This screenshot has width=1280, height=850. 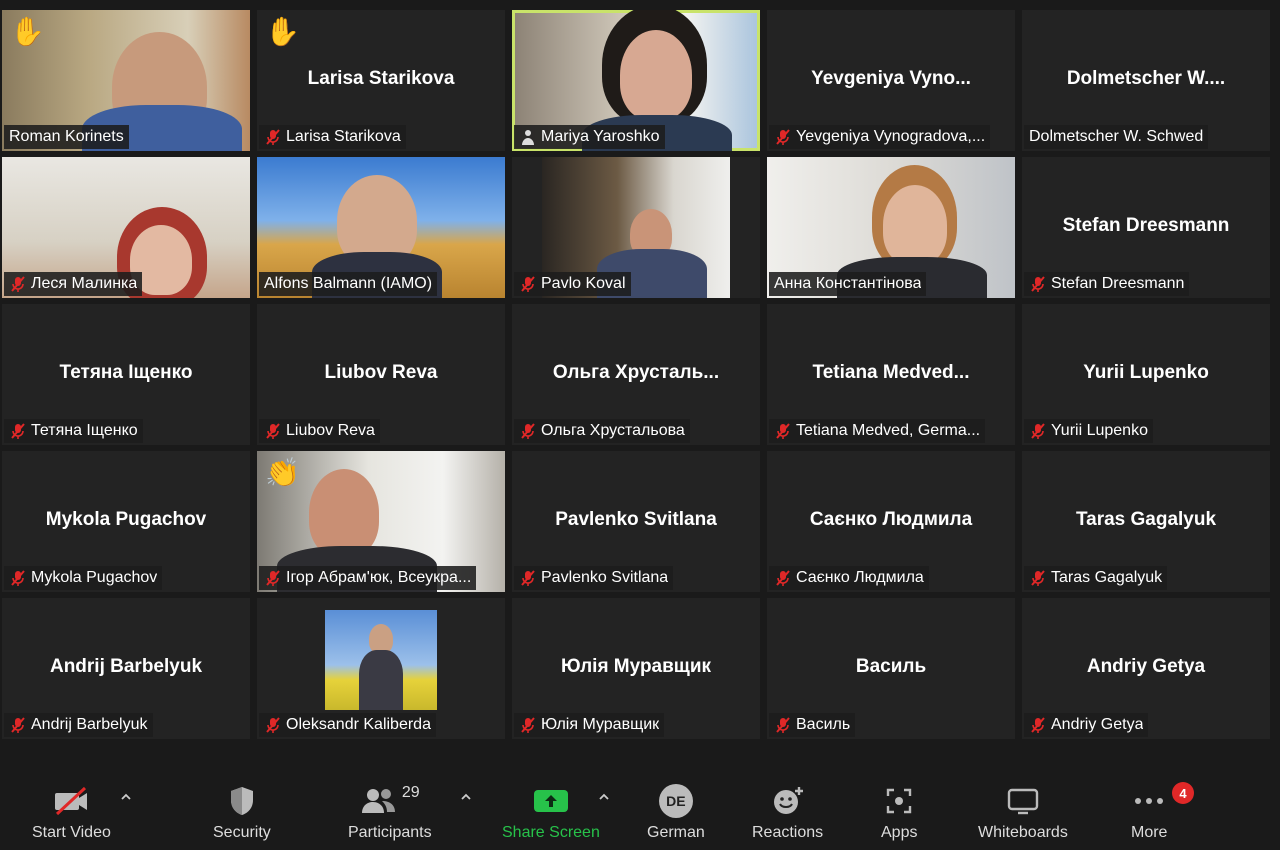 What do you see at coordinates (282, 31) in the screenshot?
I see `raised-hand-icon: ✋` at bounding box center [282, 31].